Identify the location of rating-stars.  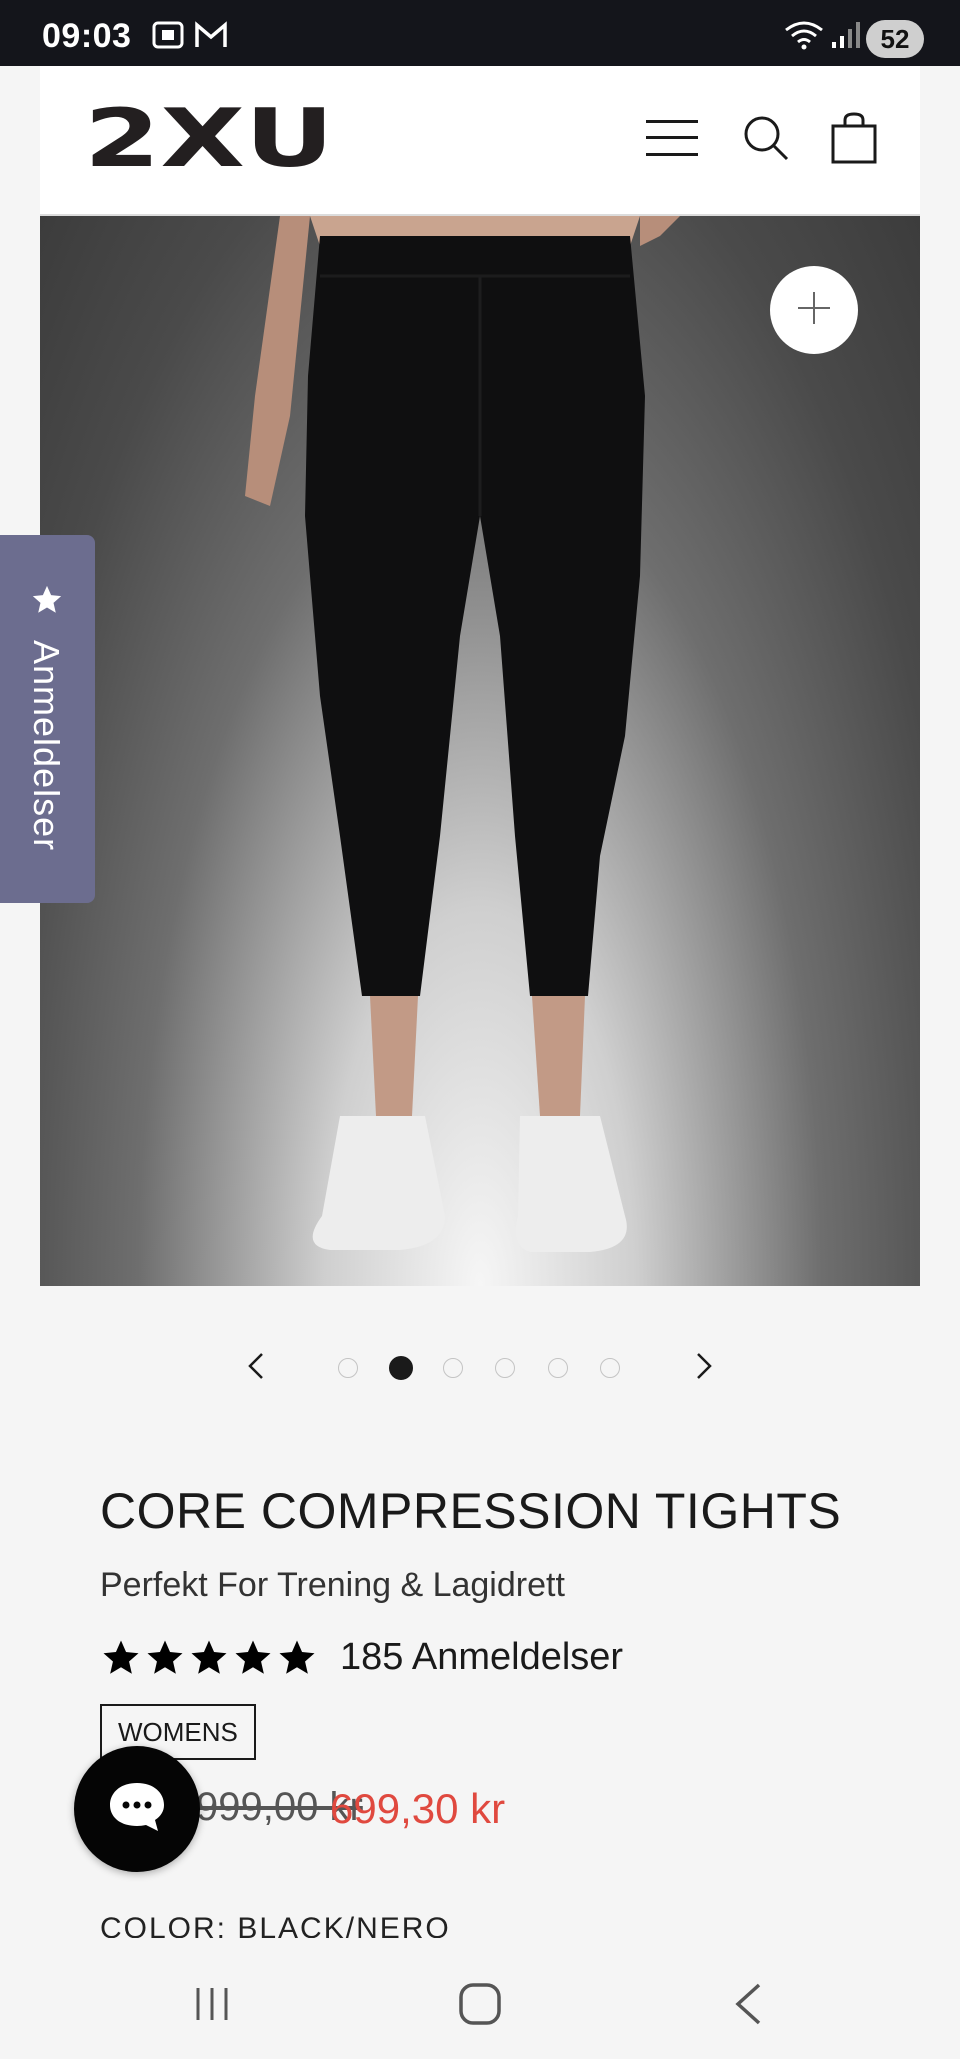
(209, 1658).